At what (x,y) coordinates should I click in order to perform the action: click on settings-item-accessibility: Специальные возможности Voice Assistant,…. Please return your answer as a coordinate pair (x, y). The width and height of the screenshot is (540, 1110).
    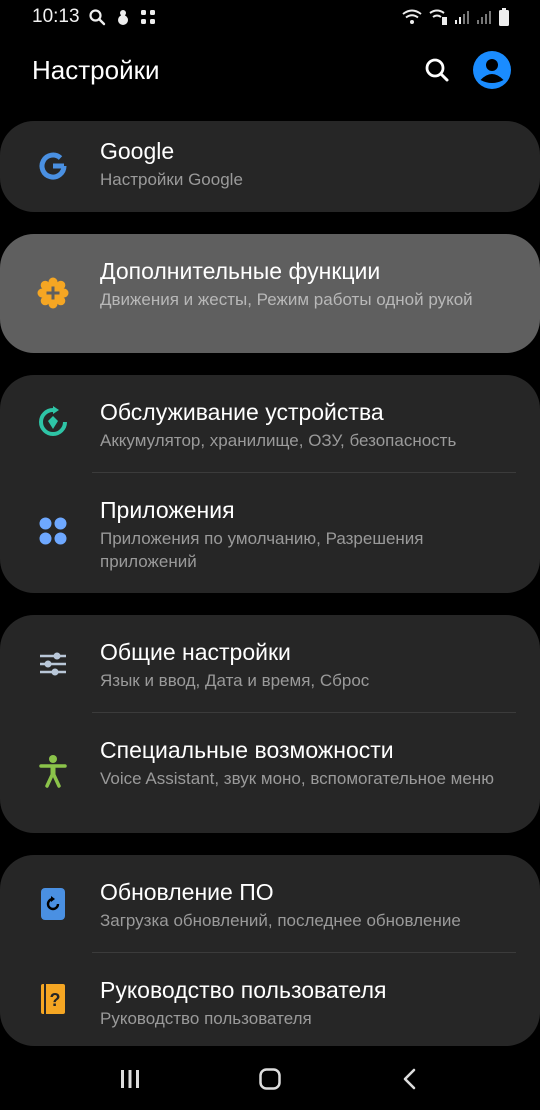
    Looking at the image, I should click on (270, 773).